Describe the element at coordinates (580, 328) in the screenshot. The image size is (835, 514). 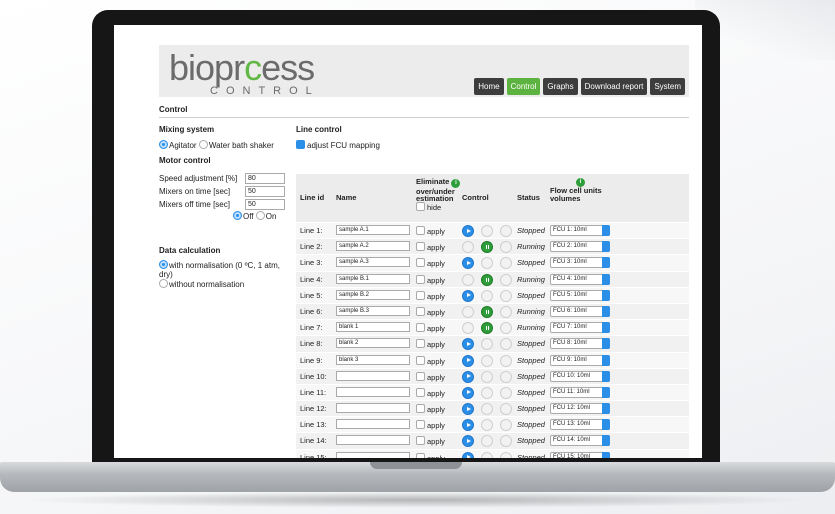
I see `fcu-select: FCU 7: 10ml` at that location.